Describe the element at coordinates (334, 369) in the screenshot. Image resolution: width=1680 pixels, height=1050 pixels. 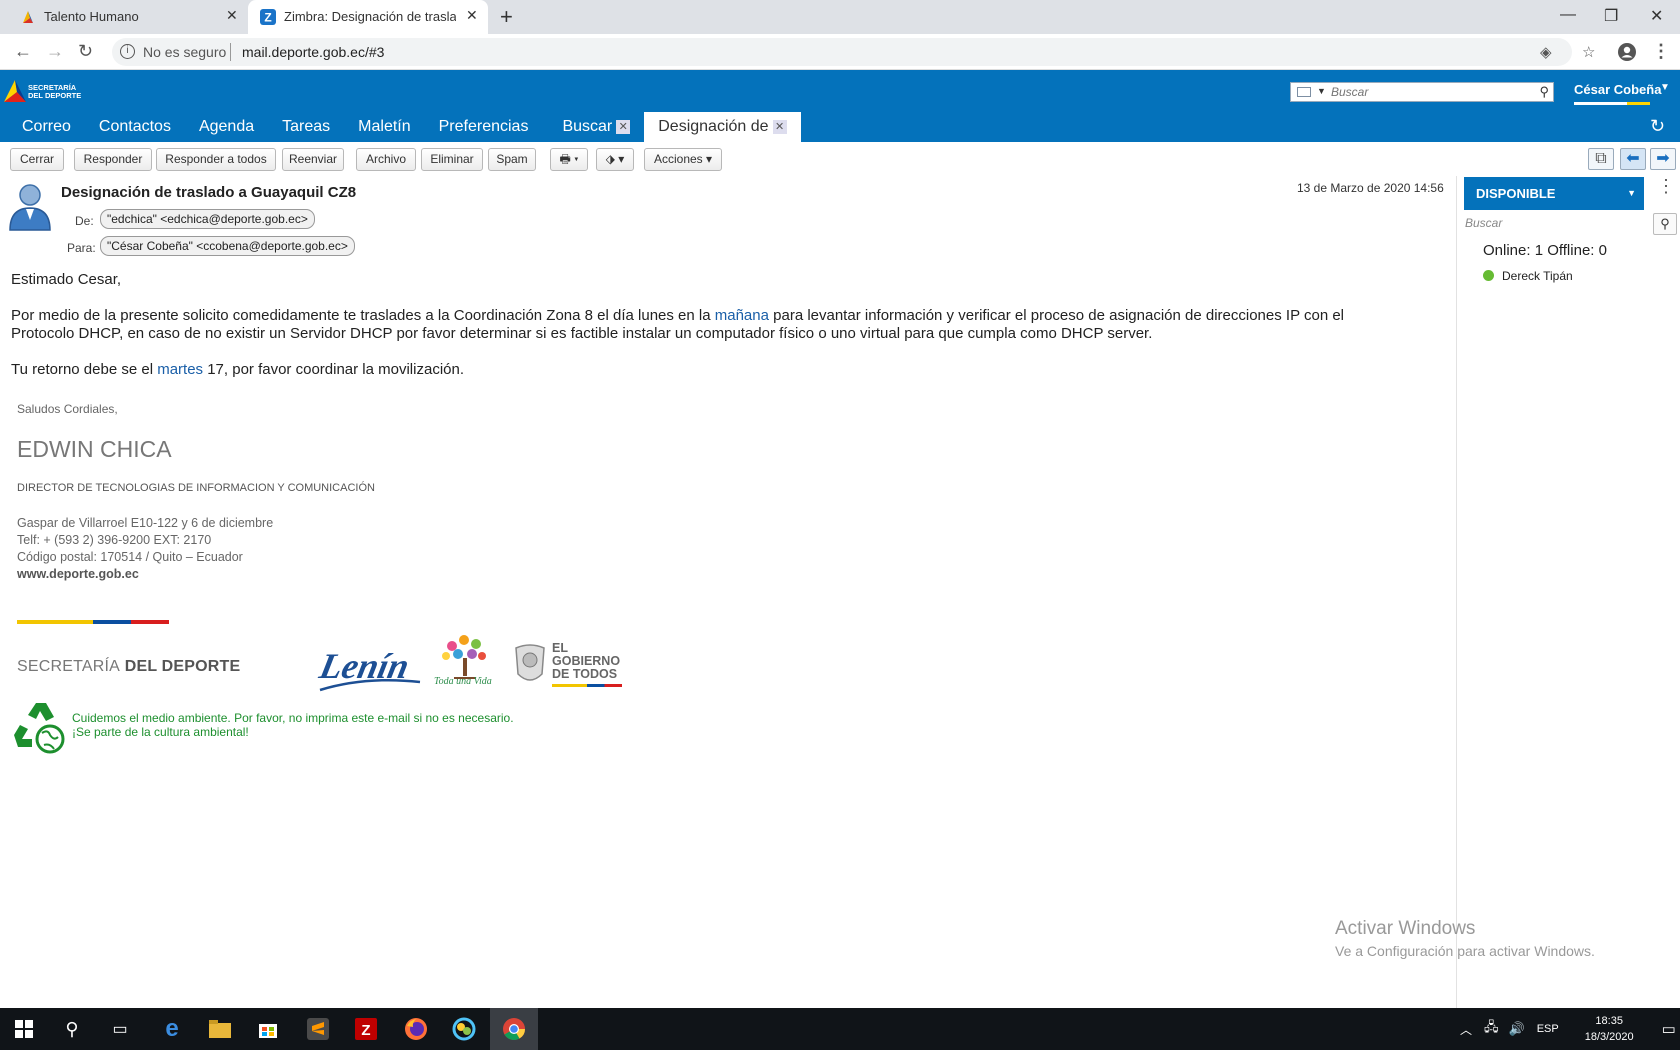
I see `body-text: 17, por favor coordinar la movilización.` at that location.